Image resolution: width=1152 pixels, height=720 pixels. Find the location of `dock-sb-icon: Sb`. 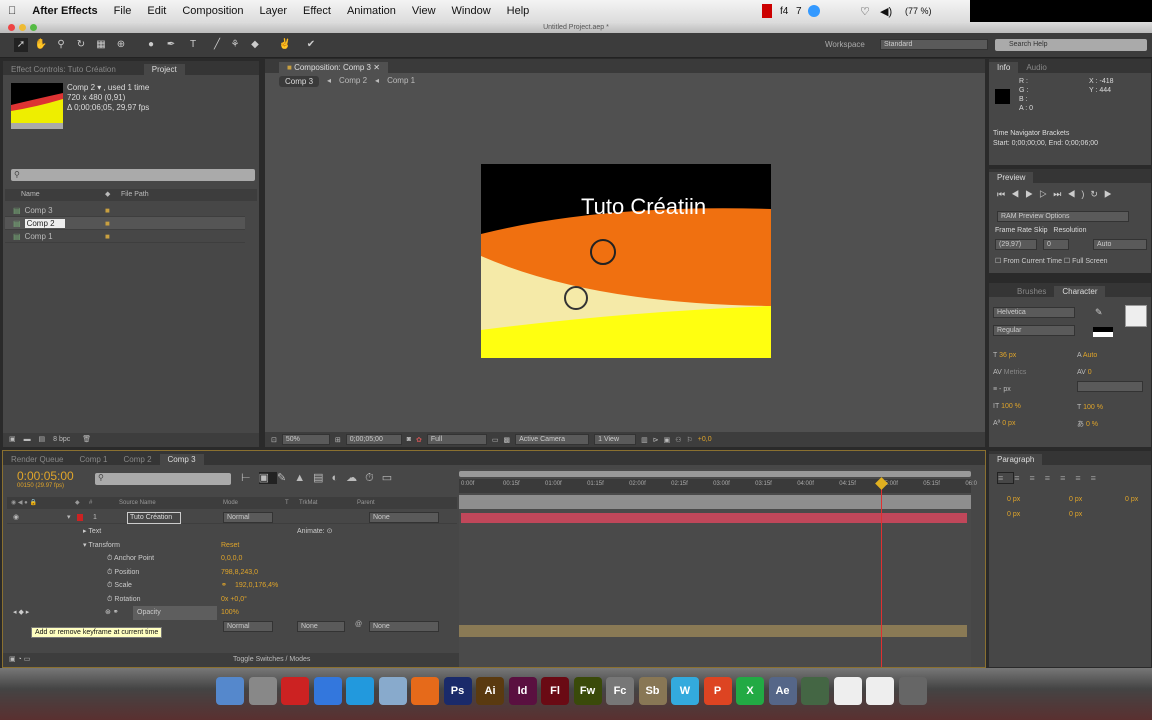

dock-sb-icon: Sb is located at coordinates (652, 691).